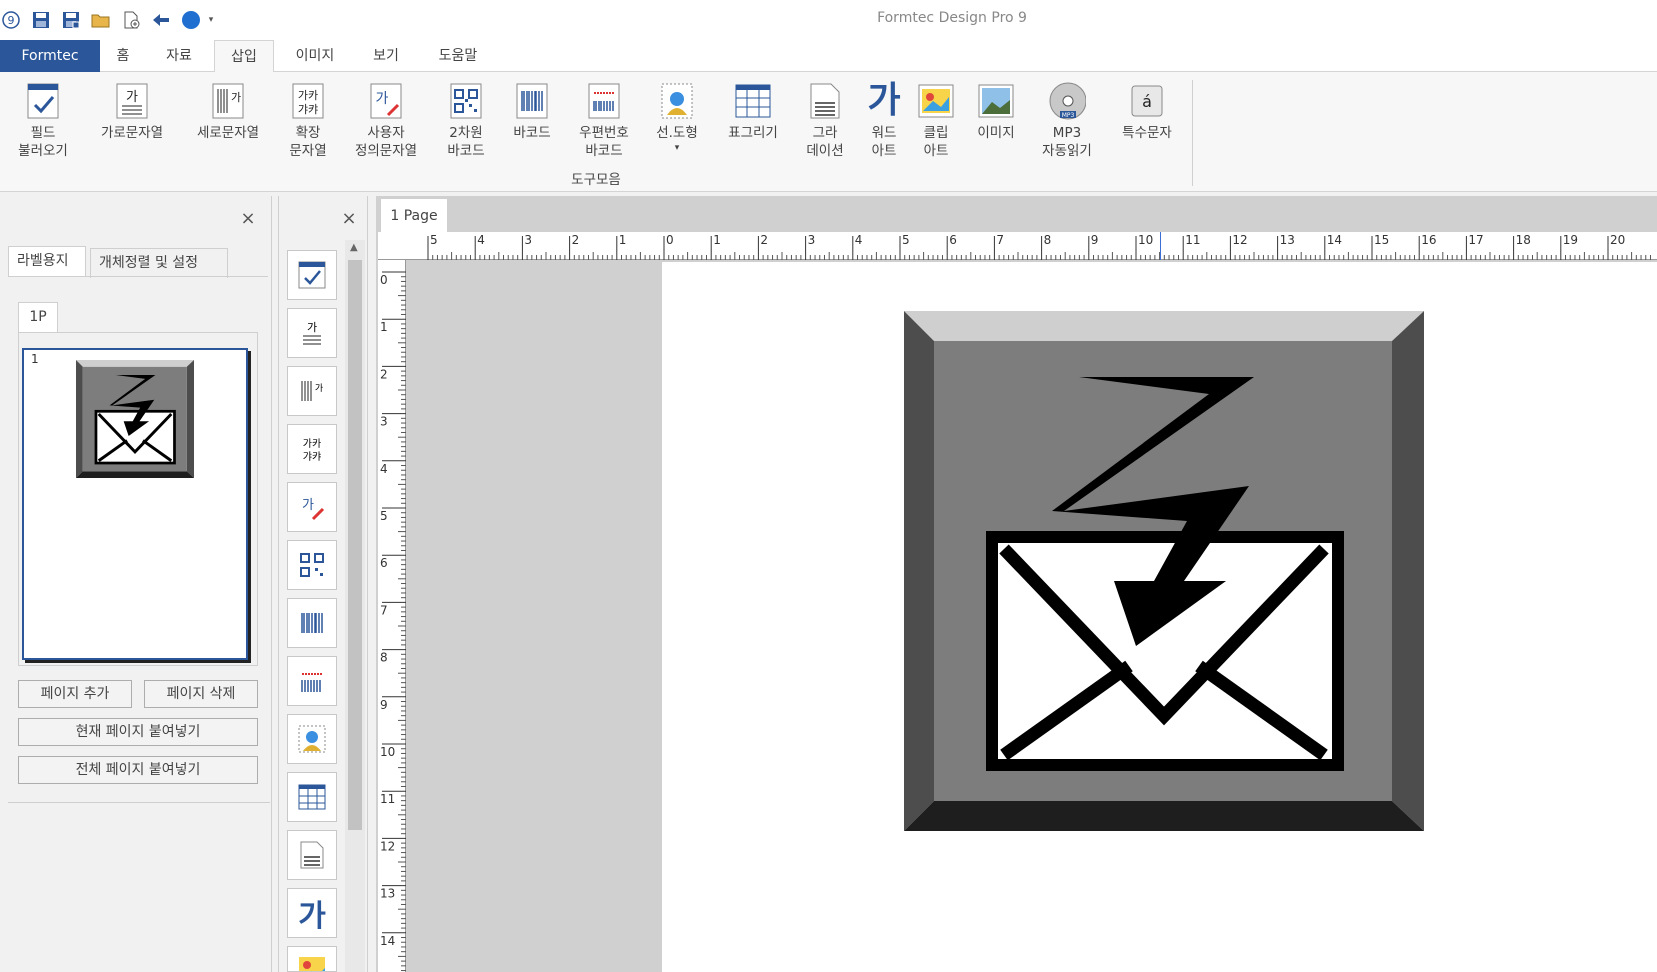  What do you see at coordinates (43, 151) in the screenshot?
I see `ribbon-label: 불러오기` at bounding box center [43, 151].